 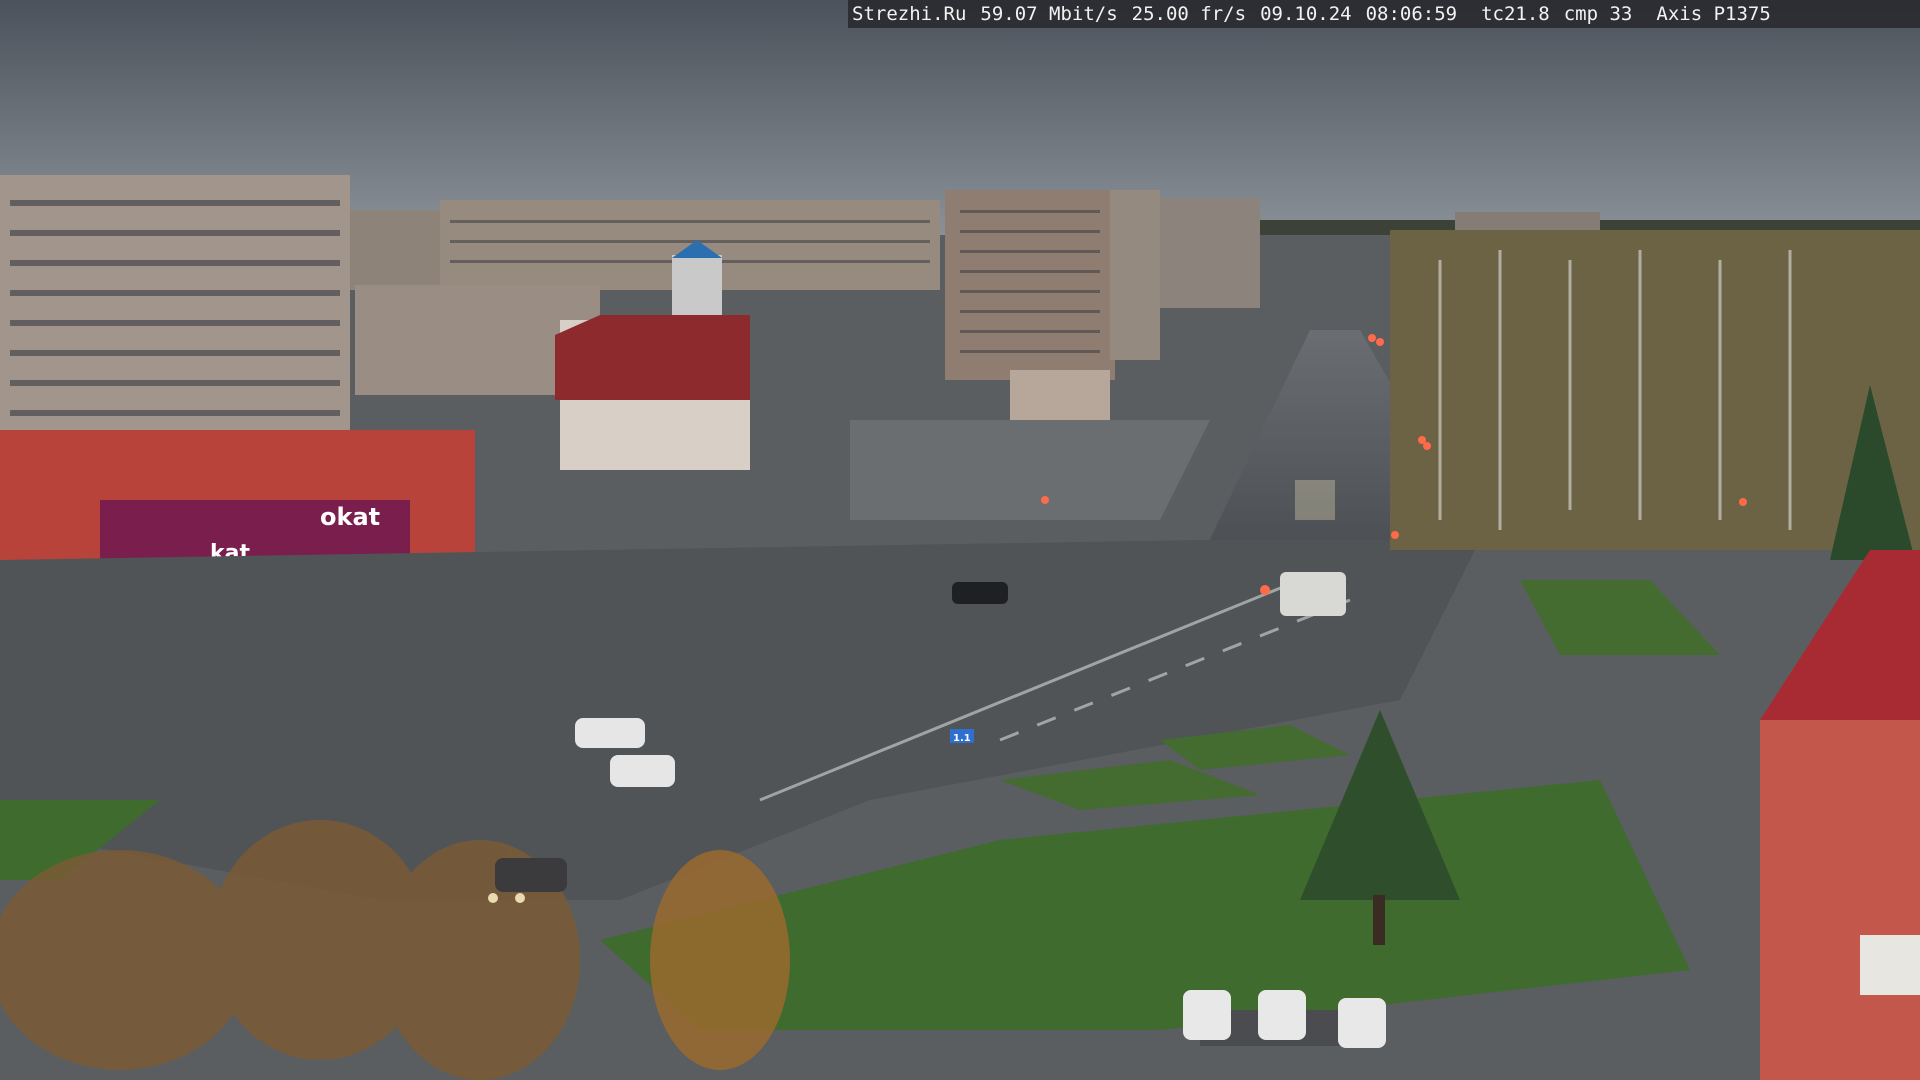 What do you see at coordinates (1060, 395) in the screenshot?
I see `small-building` at bounding box center [1060, 395].